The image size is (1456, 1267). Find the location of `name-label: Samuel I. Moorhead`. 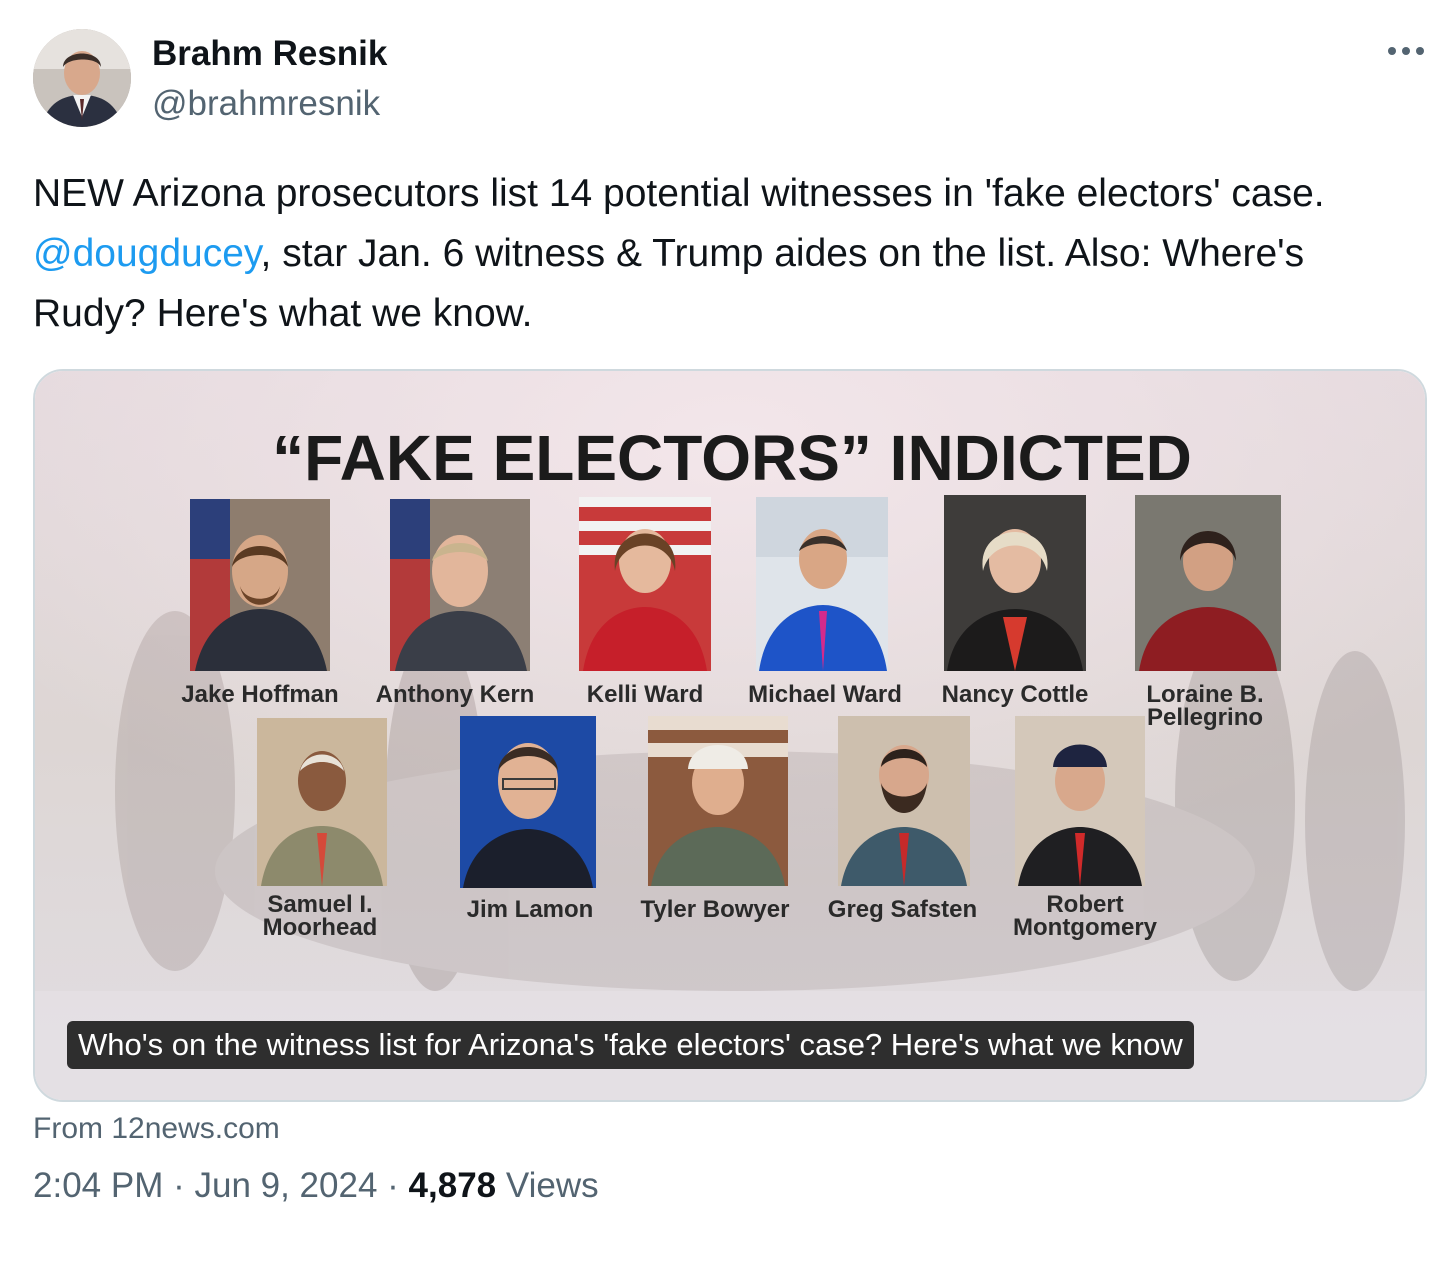

name-label: Samuel I. Moorhead is located at coordinates (320, 916).